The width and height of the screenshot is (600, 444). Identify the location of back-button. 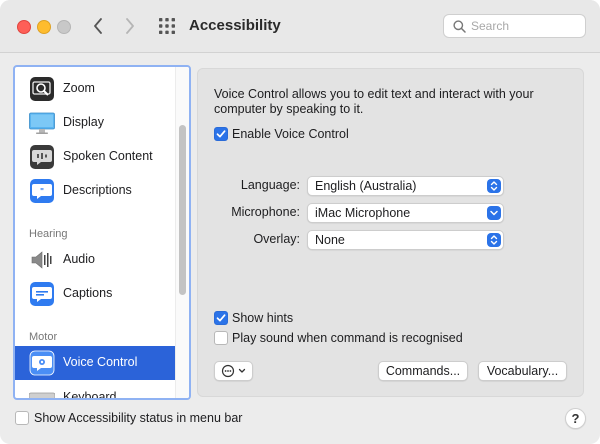
(98, 26).